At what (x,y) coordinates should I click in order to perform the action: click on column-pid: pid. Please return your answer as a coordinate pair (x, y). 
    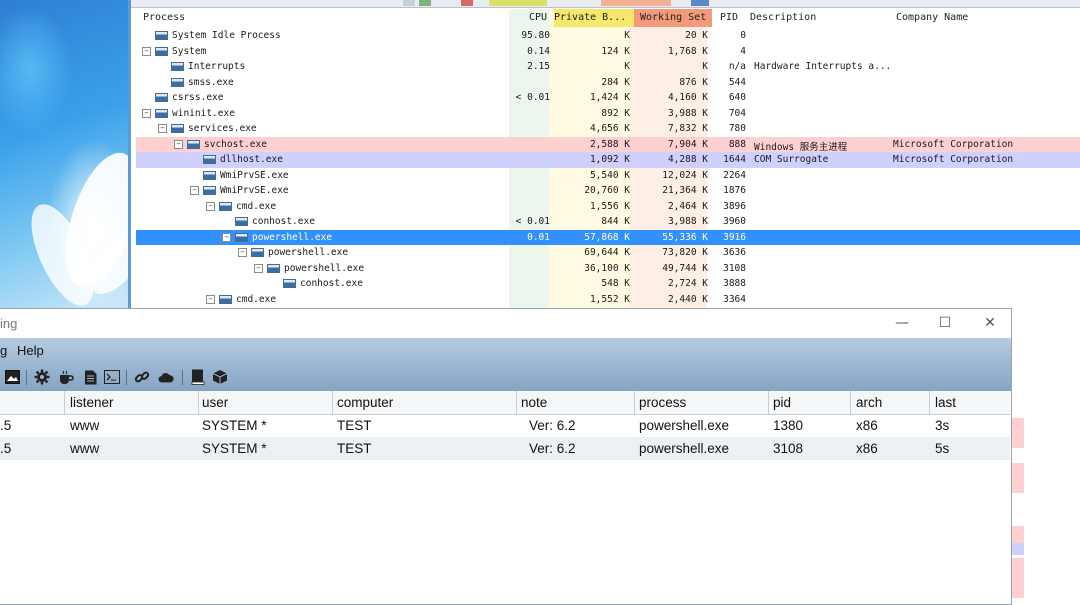
    Looking at the image, I should click on (782, 402).